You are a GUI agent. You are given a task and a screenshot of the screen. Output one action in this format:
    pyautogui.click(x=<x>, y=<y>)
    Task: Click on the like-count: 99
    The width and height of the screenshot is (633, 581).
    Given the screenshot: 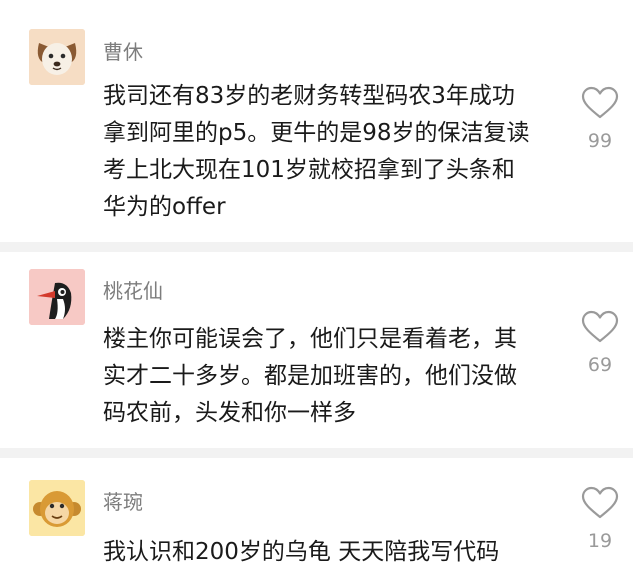 What is the action you would take?
    pyautogui.click(x=600, y=141)
    